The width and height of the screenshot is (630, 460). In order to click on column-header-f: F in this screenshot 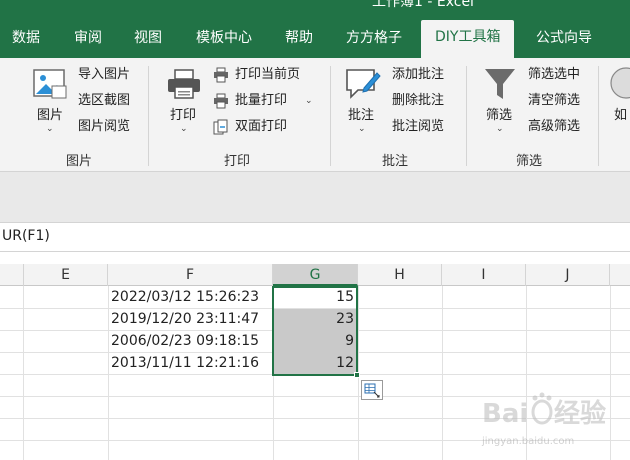, I will do `click(190, 275)`.